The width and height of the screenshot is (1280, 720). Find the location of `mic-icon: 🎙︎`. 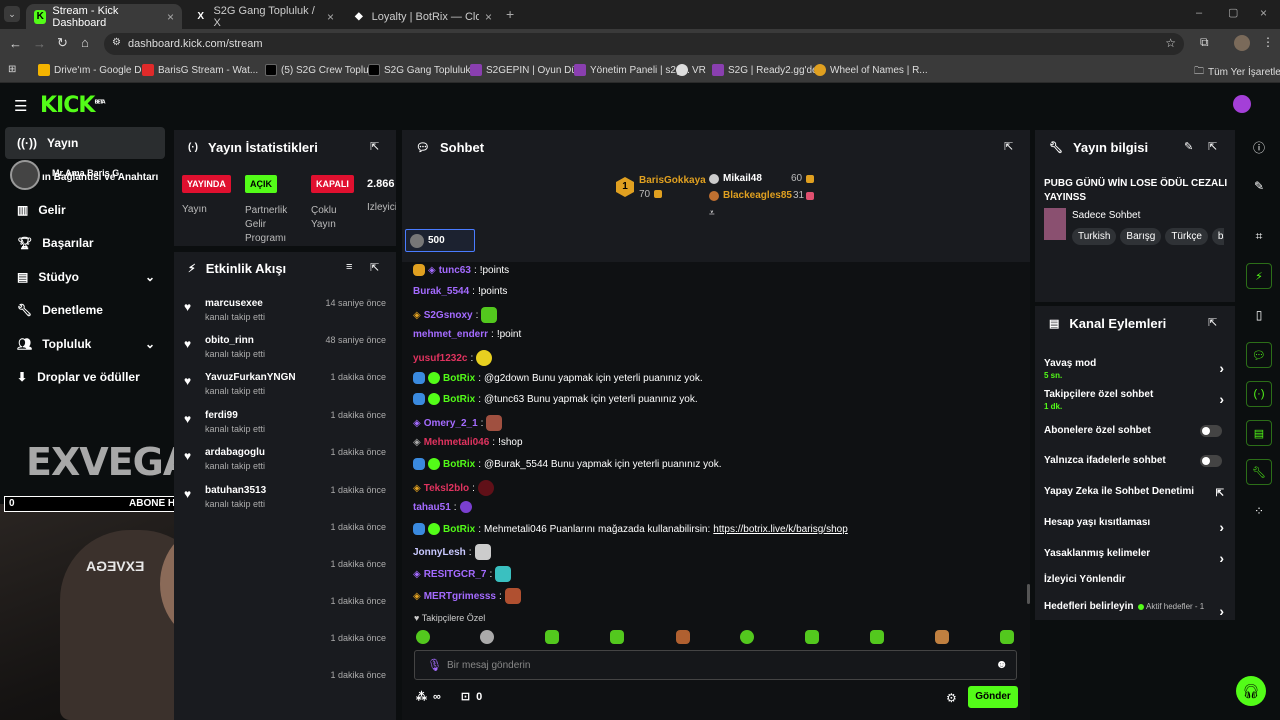

mic-icon: 🎙︎ is located at coordinates (434, 665).